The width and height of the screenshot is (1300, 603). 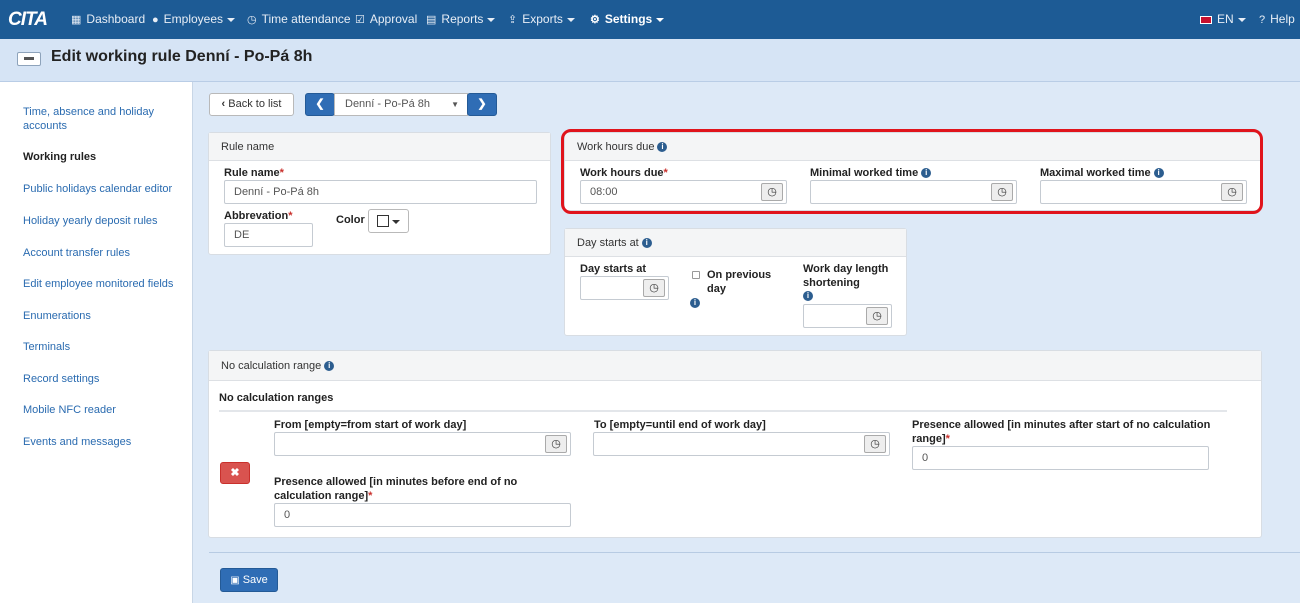 I want to click on presence-after-input: 0, so click(x=1060, y=458).